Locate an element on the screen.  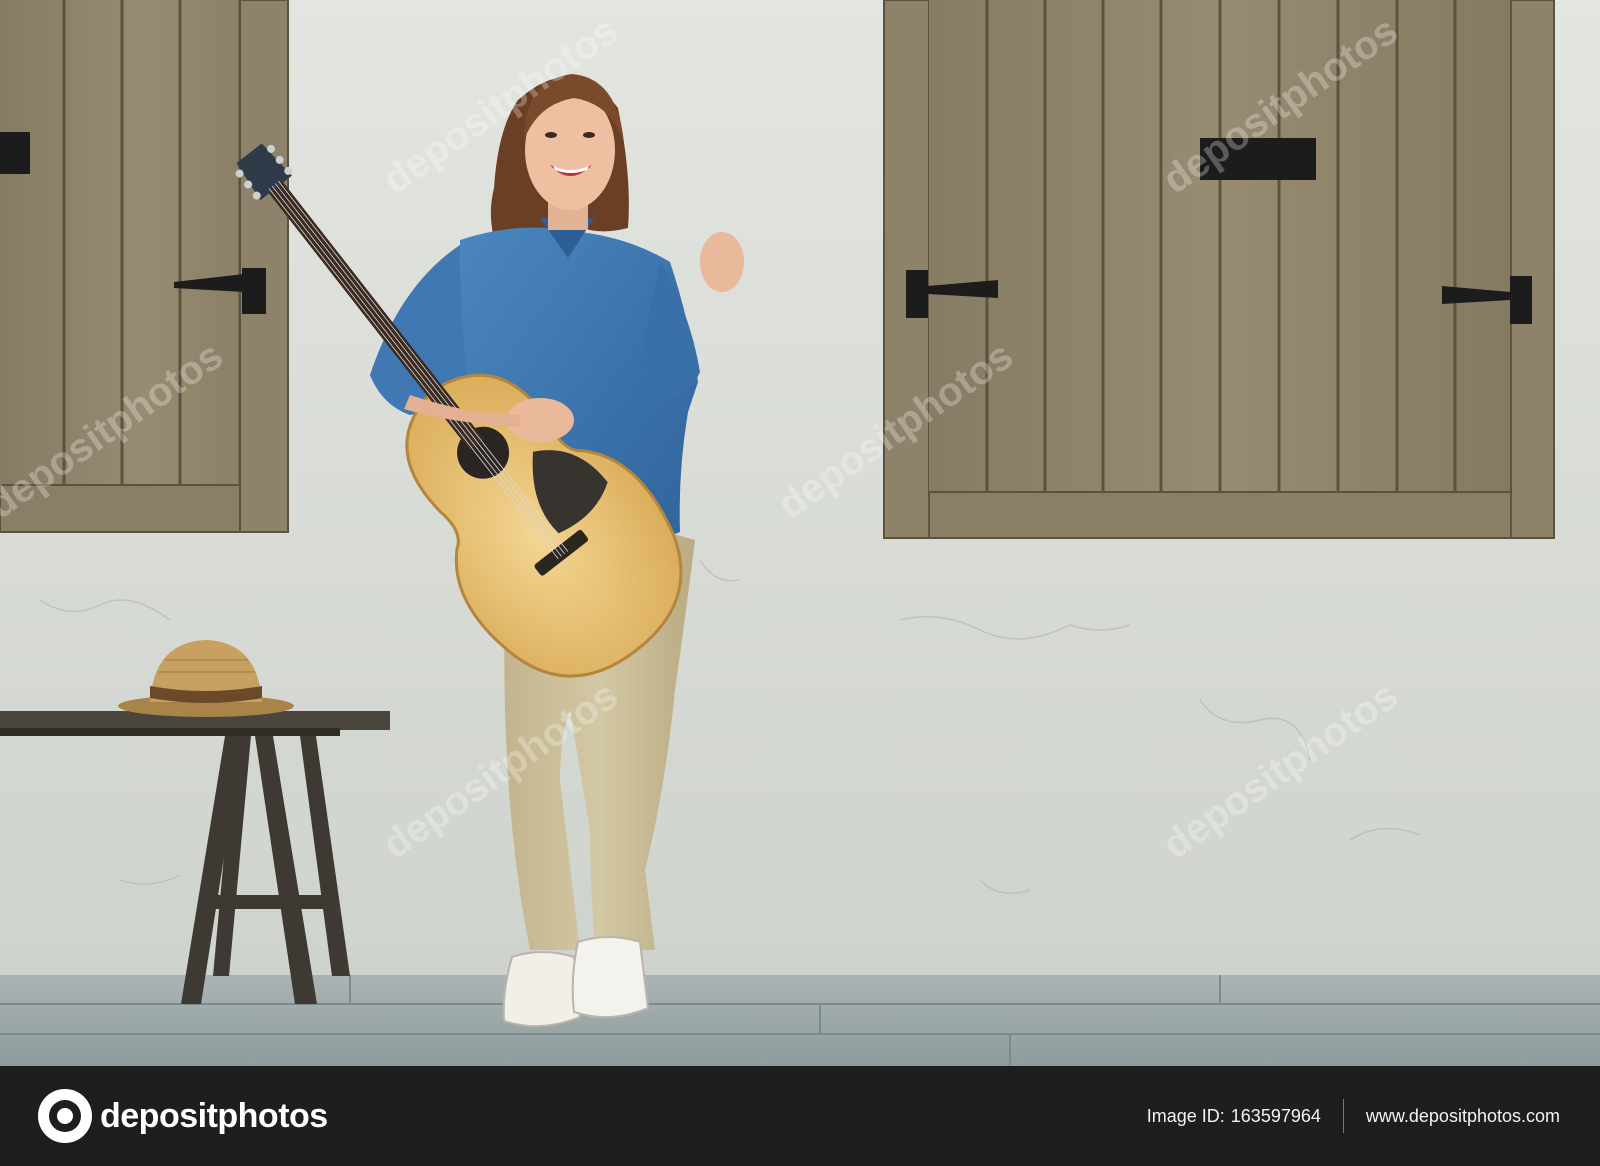
divider is located at coordinates (1343, 1116).